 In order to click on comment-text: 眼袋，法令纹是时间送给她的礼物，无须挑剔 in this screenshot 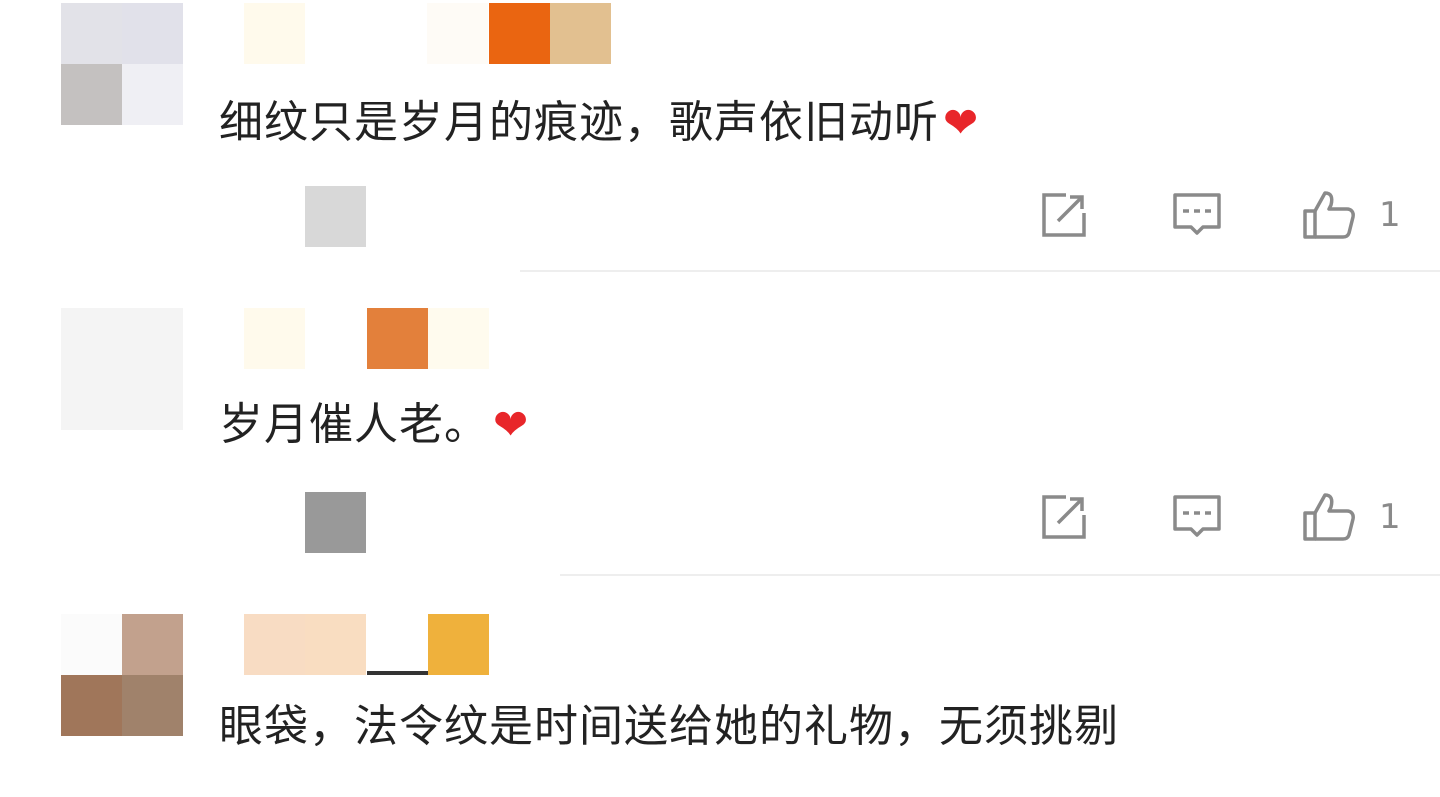, I will do `click(669, 727)`.